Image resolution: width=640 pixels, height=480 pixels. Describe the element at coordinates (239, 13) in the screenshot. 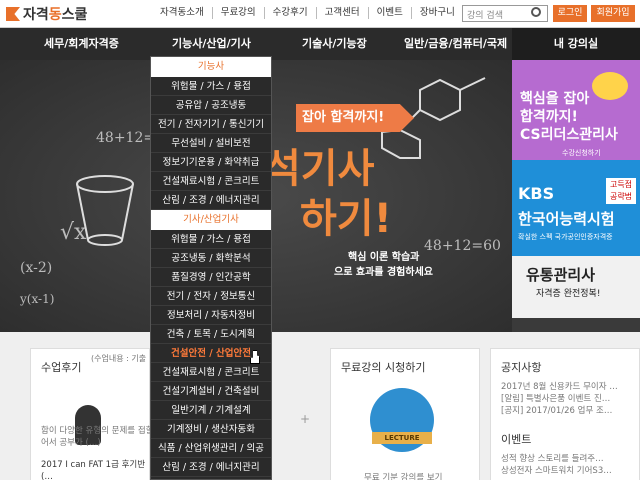

I see `nav-free-lectures: 무료강의` at that location.